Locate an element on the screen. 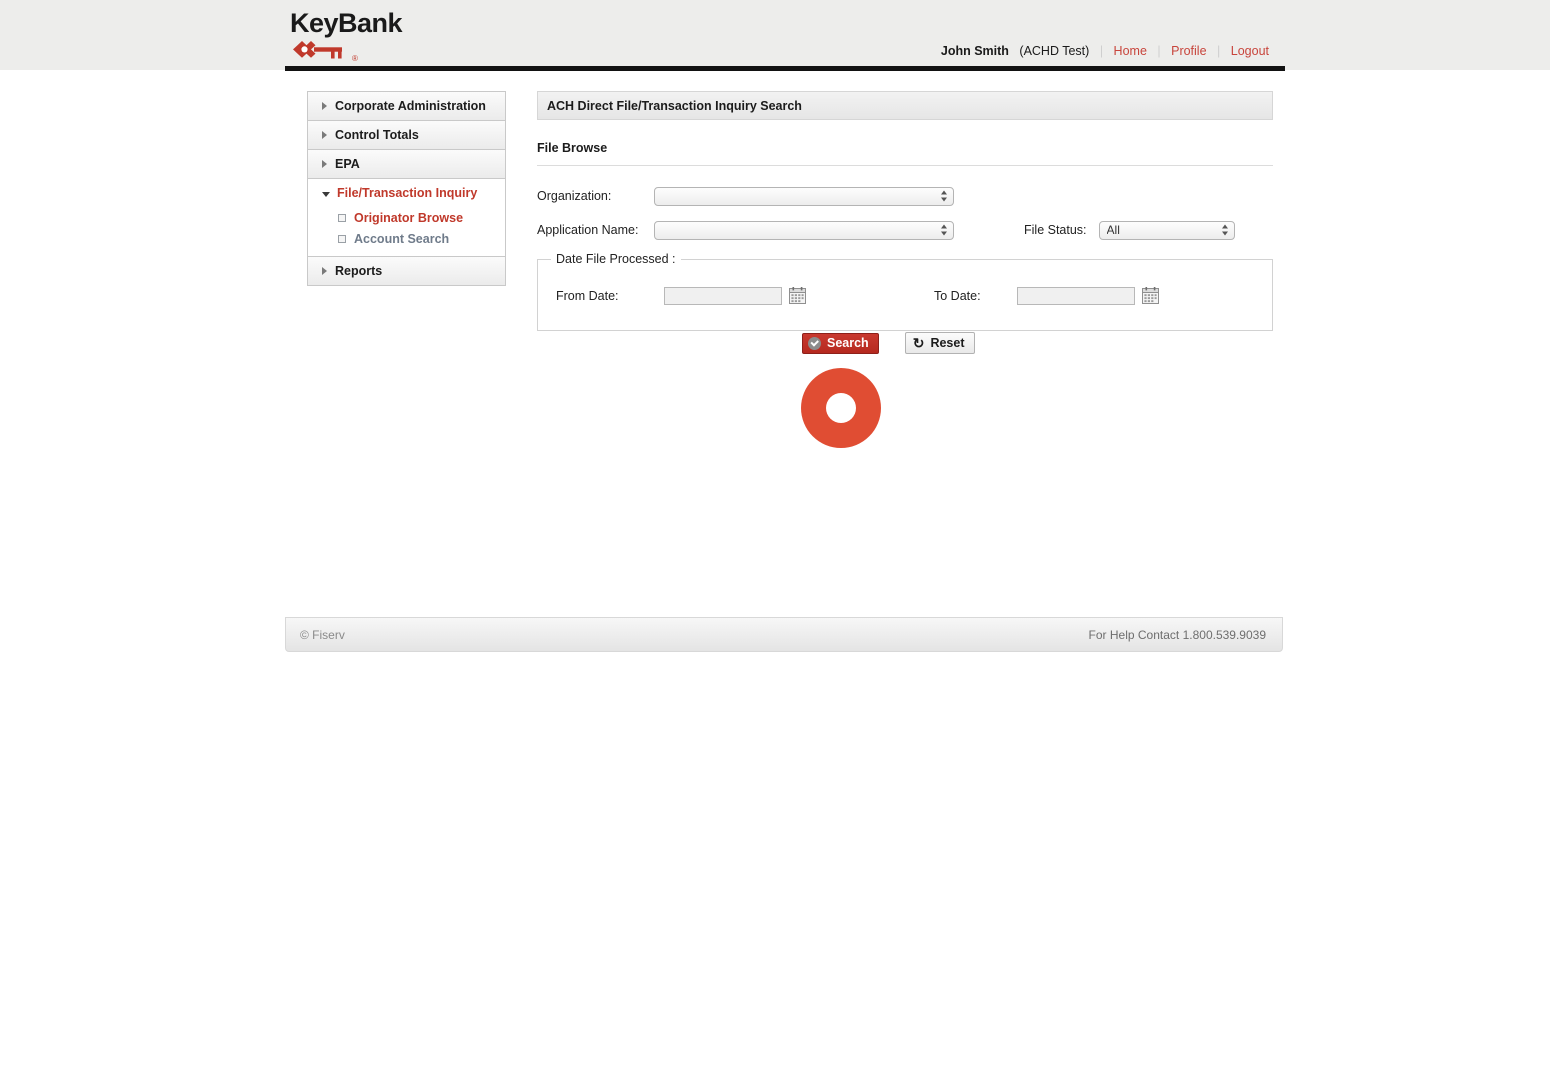 Image resolution: width=1550 pixels, height=1087 pixels. sidebar-item-label: File/Transaction Inquiry is located at coordinates (407, 193).